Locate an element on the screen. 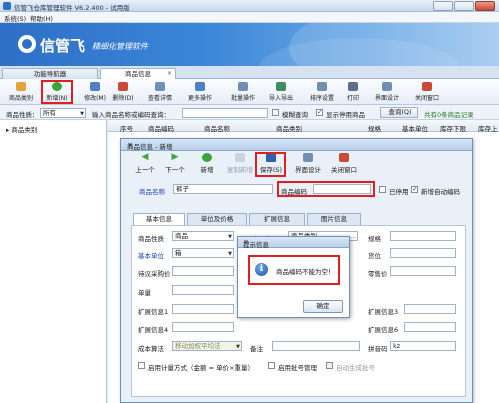 The image size is (499, 403). tab-product-info: 商品信息 × is located at coordinates (138, 73).